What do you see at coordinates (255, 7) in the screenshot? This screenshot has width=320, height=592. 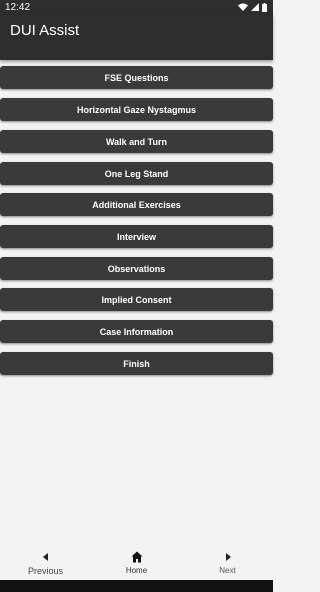 I see `signal-icon` at bounding box center [255, 7].